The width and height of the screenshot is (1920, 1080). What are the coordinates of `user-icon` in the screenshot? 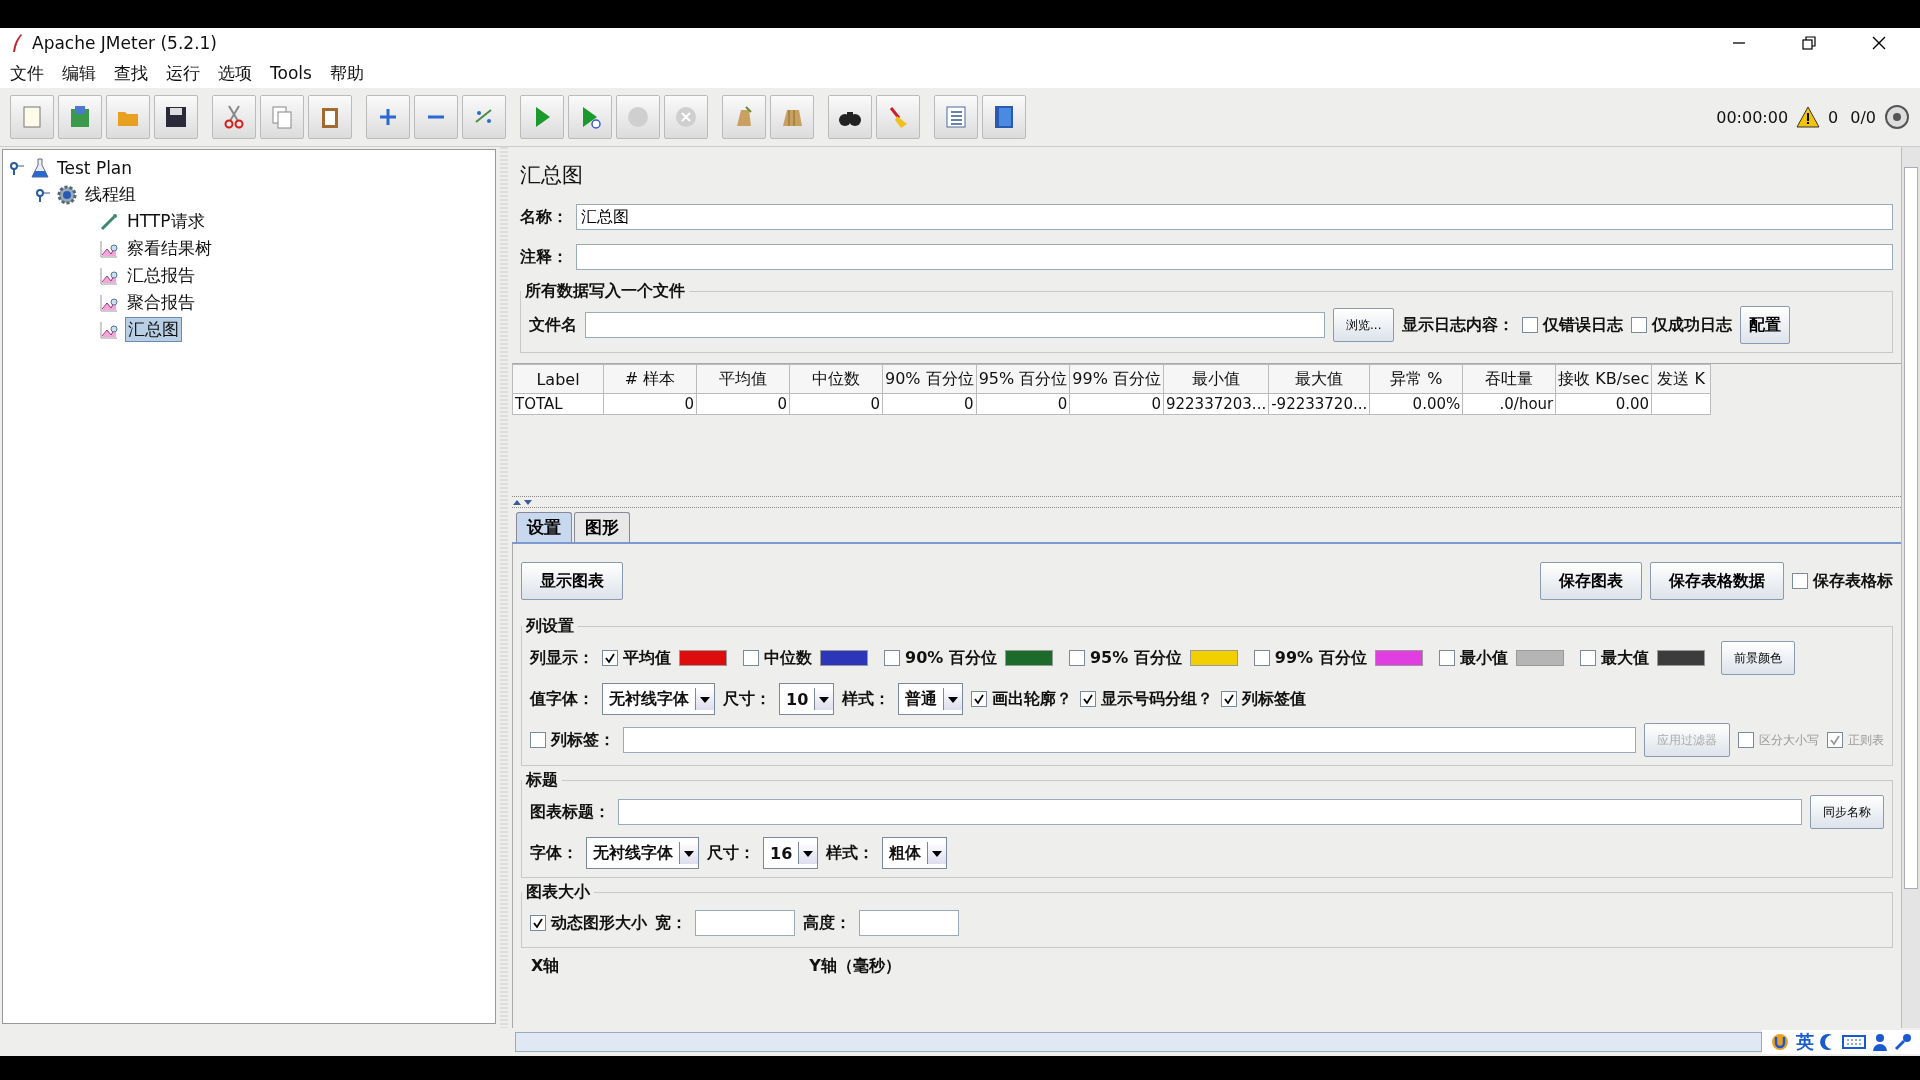 It's located at (1880, 1042).